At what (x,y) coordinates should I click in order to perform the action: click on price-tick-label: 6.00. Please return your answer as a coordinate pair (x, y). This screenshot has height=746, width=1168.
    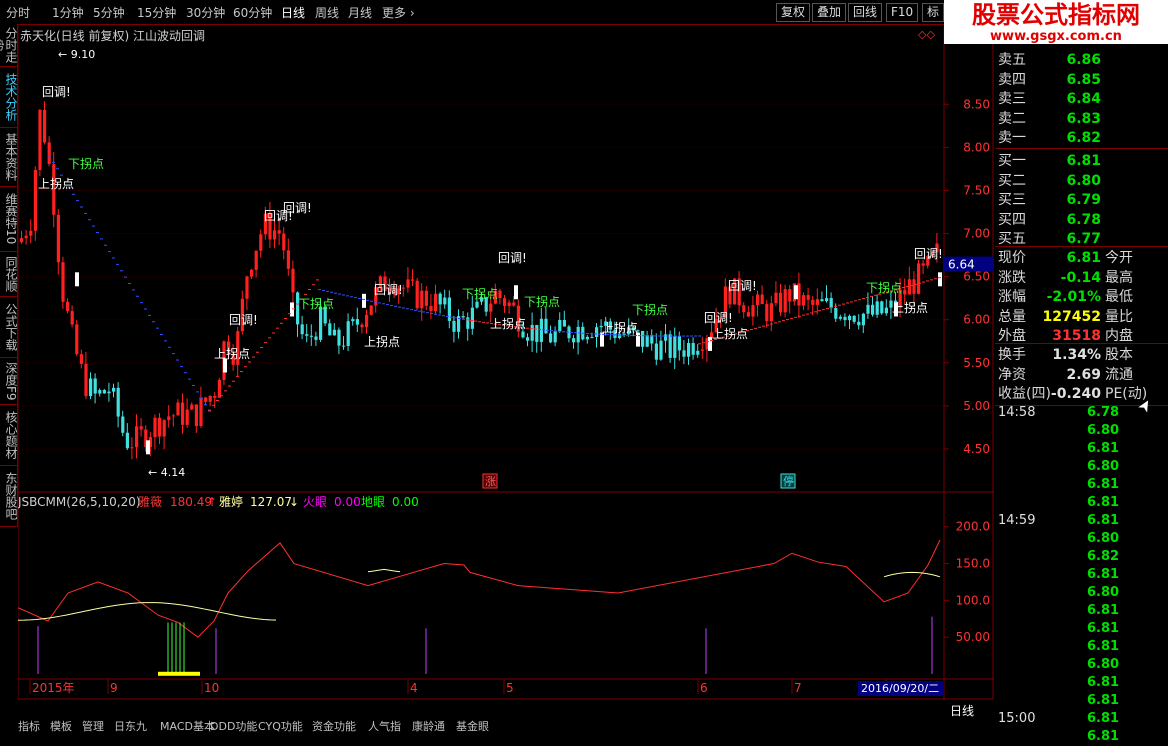
    Looking at the image, I should click on (976, 320).